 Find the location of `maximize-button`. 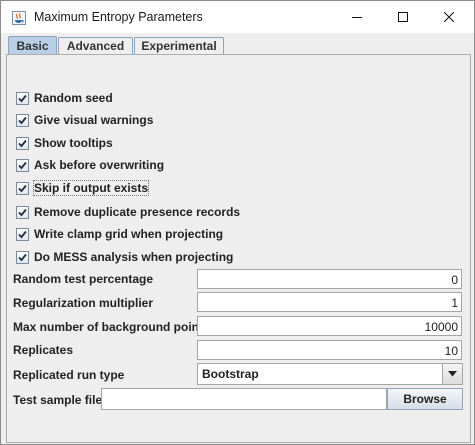

maximize-button is located at coordinates (403, 17).